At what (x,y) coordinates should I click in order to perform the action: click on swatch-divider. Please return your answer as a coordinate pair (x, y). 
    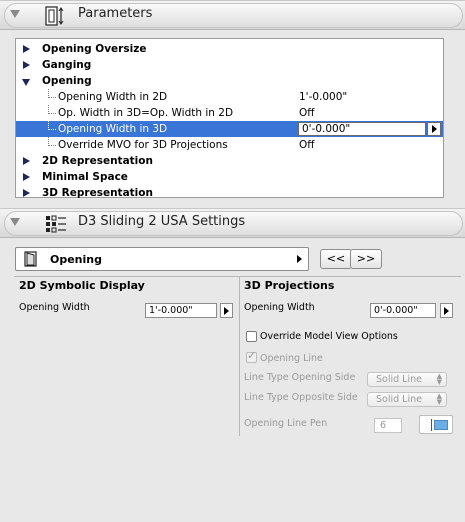
    Looking at the image, I should click on (431, 425).